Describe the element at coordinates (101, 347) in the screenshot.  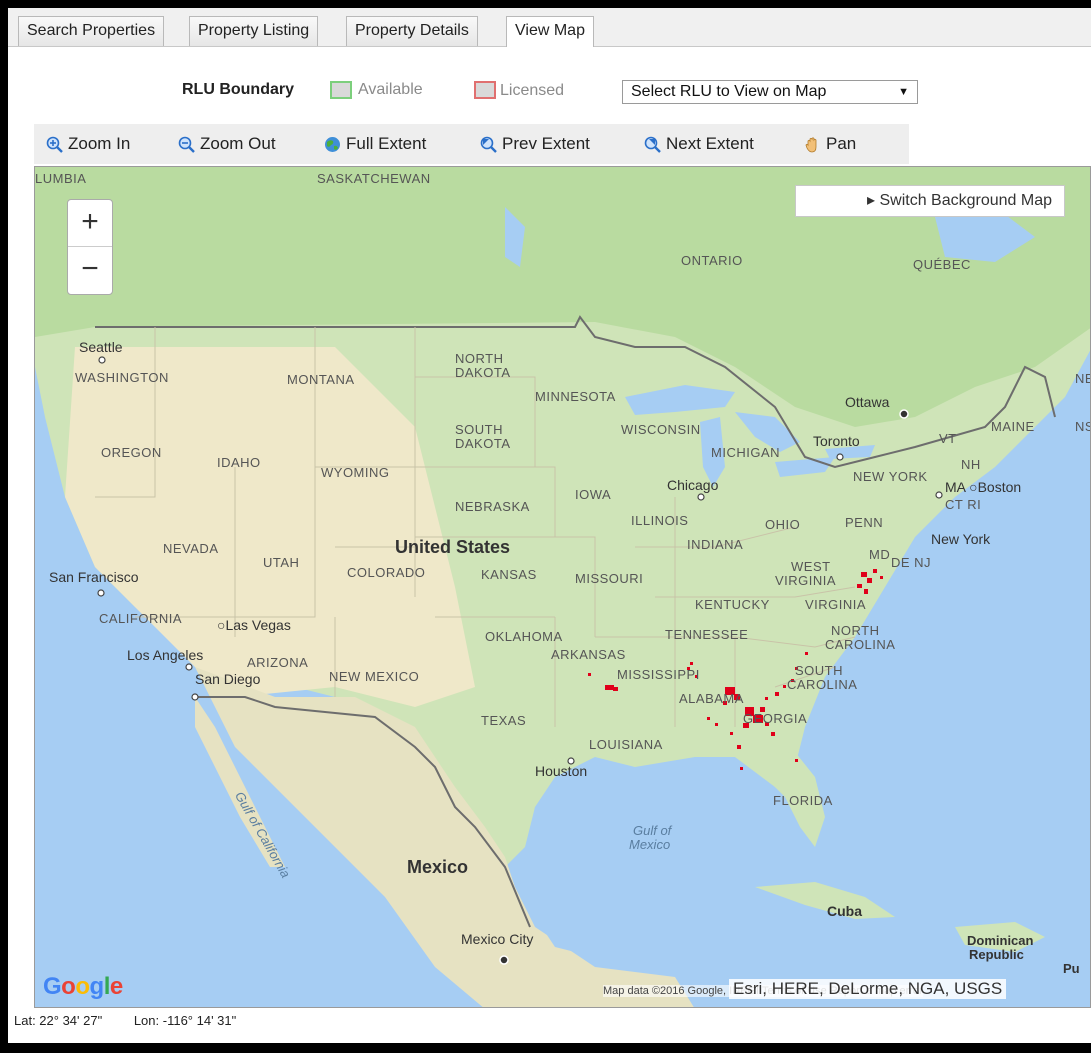
I see `map-label-seattle: Seattle` at that location.